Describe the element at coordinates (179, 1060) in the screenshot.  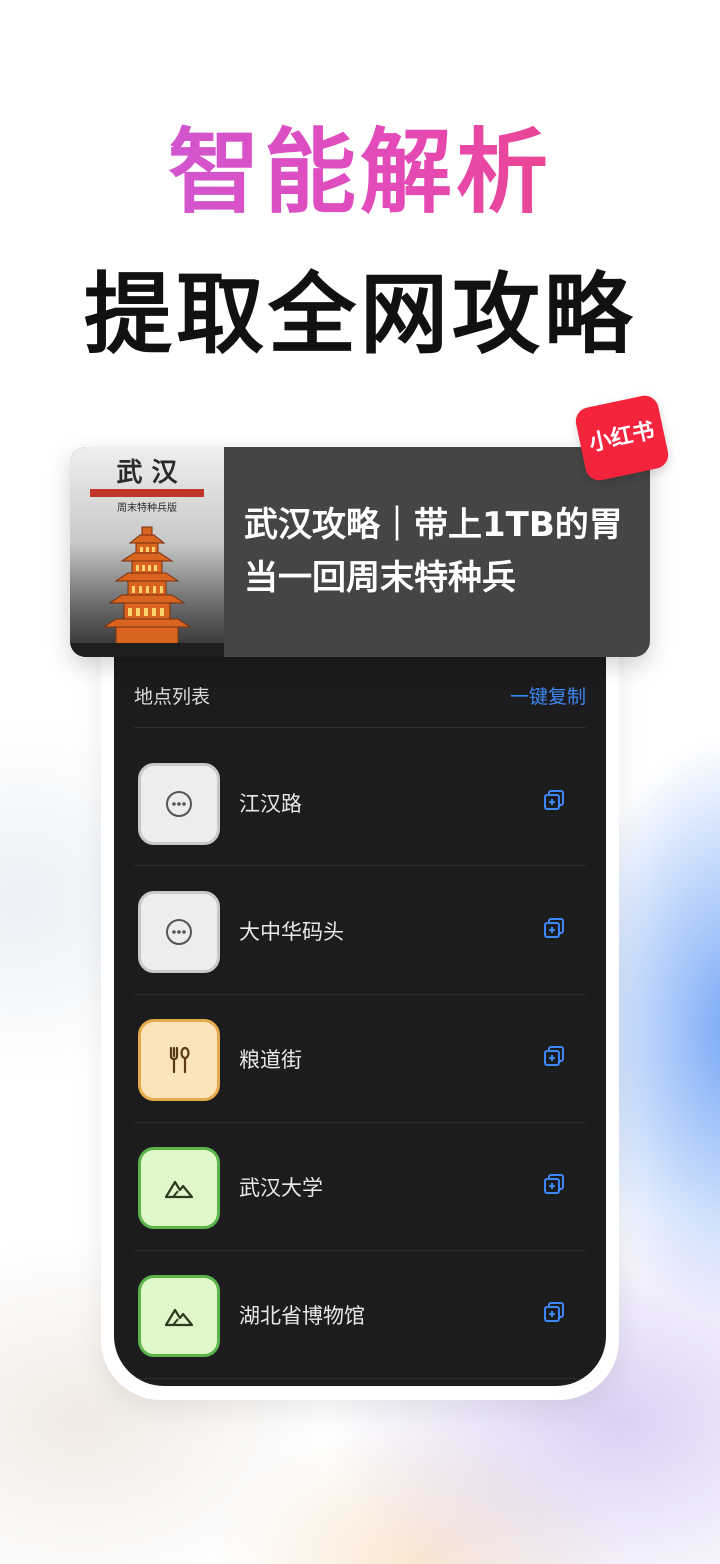
I see `fork-spoon-icon` at that location.